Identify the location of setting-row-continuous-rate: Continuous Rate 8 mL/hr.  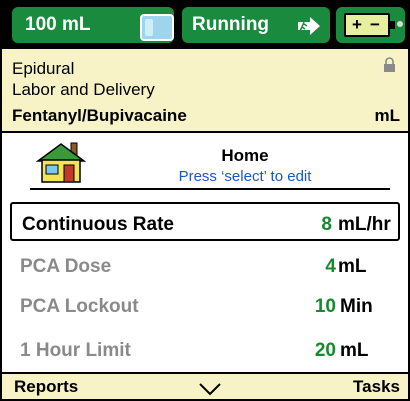
(205, 221).